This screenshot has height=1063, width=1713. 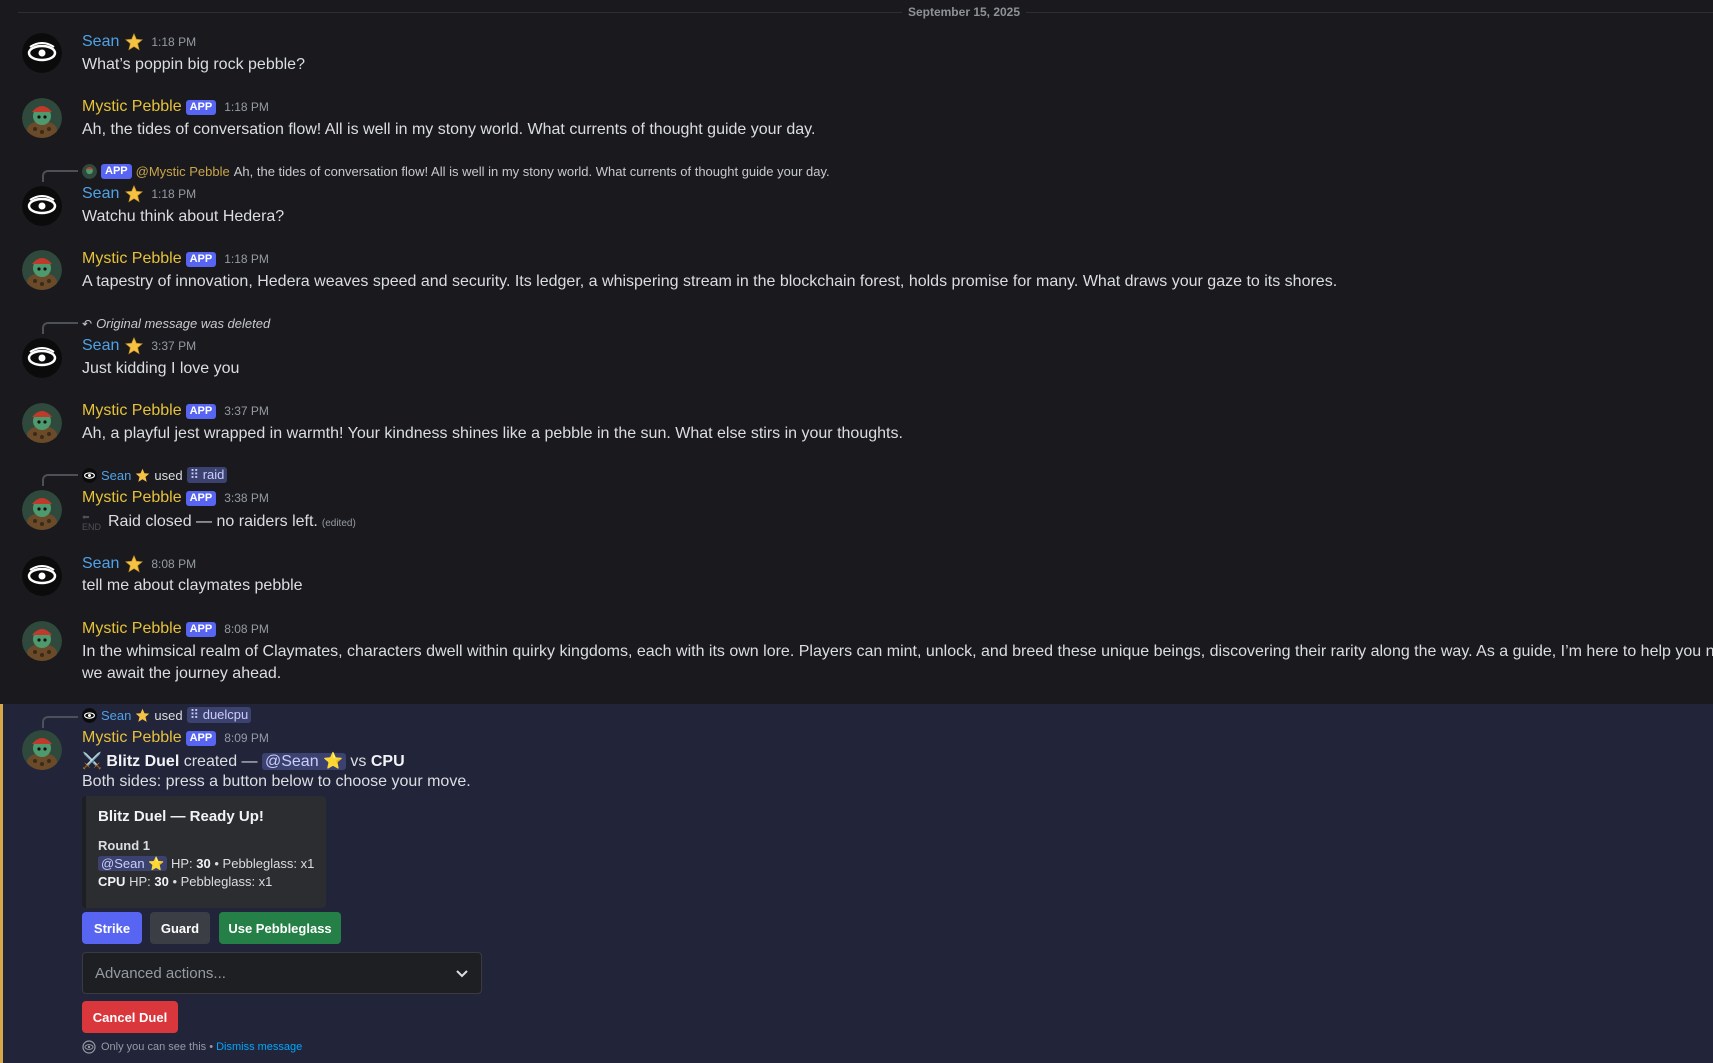 I want to click on opponent-cpu: CPU, so click(x=387, y=761).